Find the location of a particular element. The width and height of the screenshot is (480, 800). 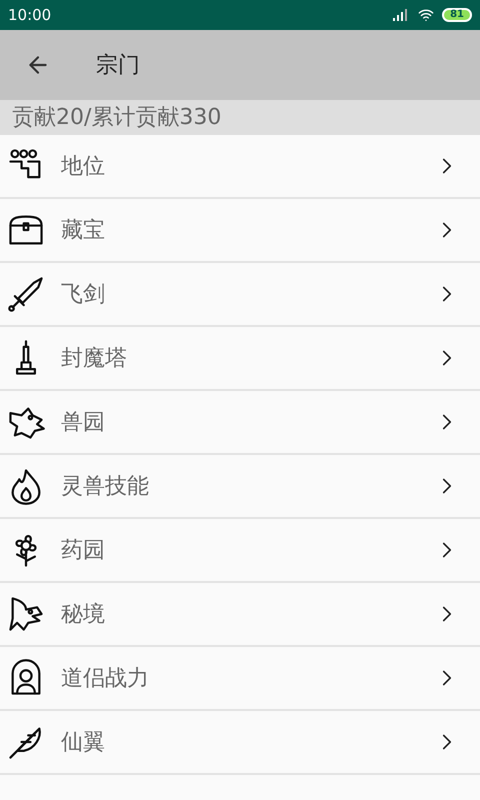

battery-indicator: 81 is located at coordinates (457, 15).